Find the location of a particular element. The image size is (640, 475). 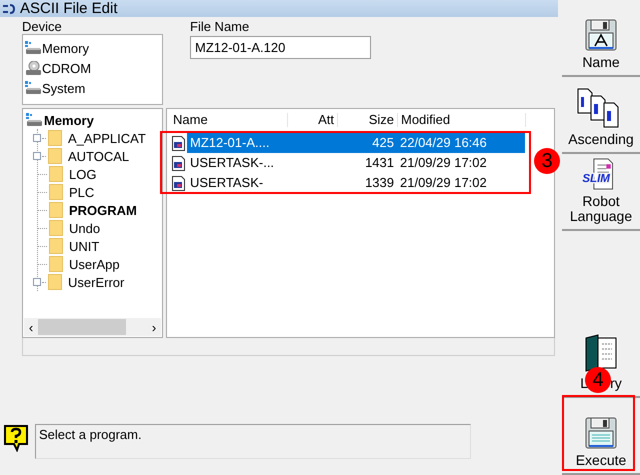

message-box: Select a program. is located at coordinates (253, 441).